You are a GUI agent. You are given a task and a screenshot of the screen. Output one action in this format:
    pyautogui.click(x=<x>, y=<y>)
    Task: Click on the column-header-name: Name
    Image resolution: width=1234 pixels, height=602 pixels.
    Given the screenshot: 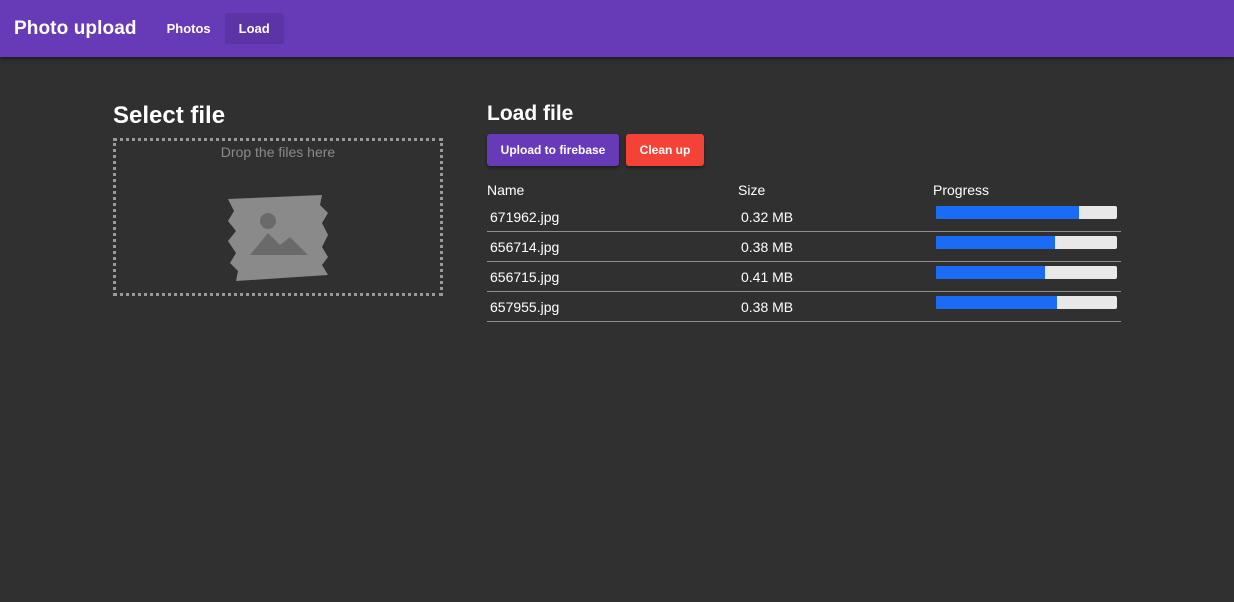 What is the action you would take?
    pyautogui.click(x=506, y=190)
    